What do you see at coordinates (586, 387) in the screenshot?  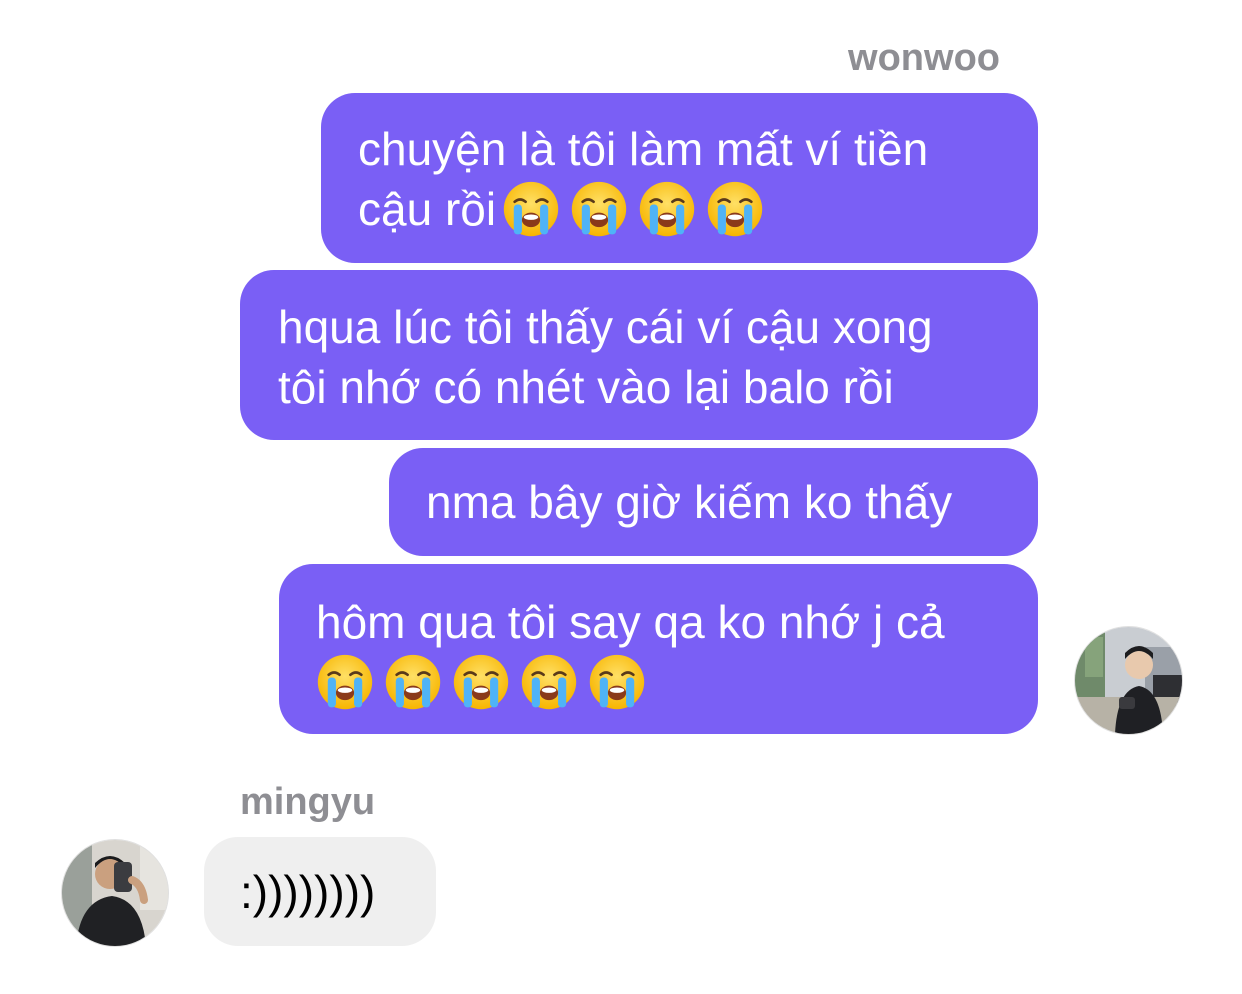 I see `message-text-line: tôi nhớ có nhét vào lại balo rồi` at bounding box center [586, 387].